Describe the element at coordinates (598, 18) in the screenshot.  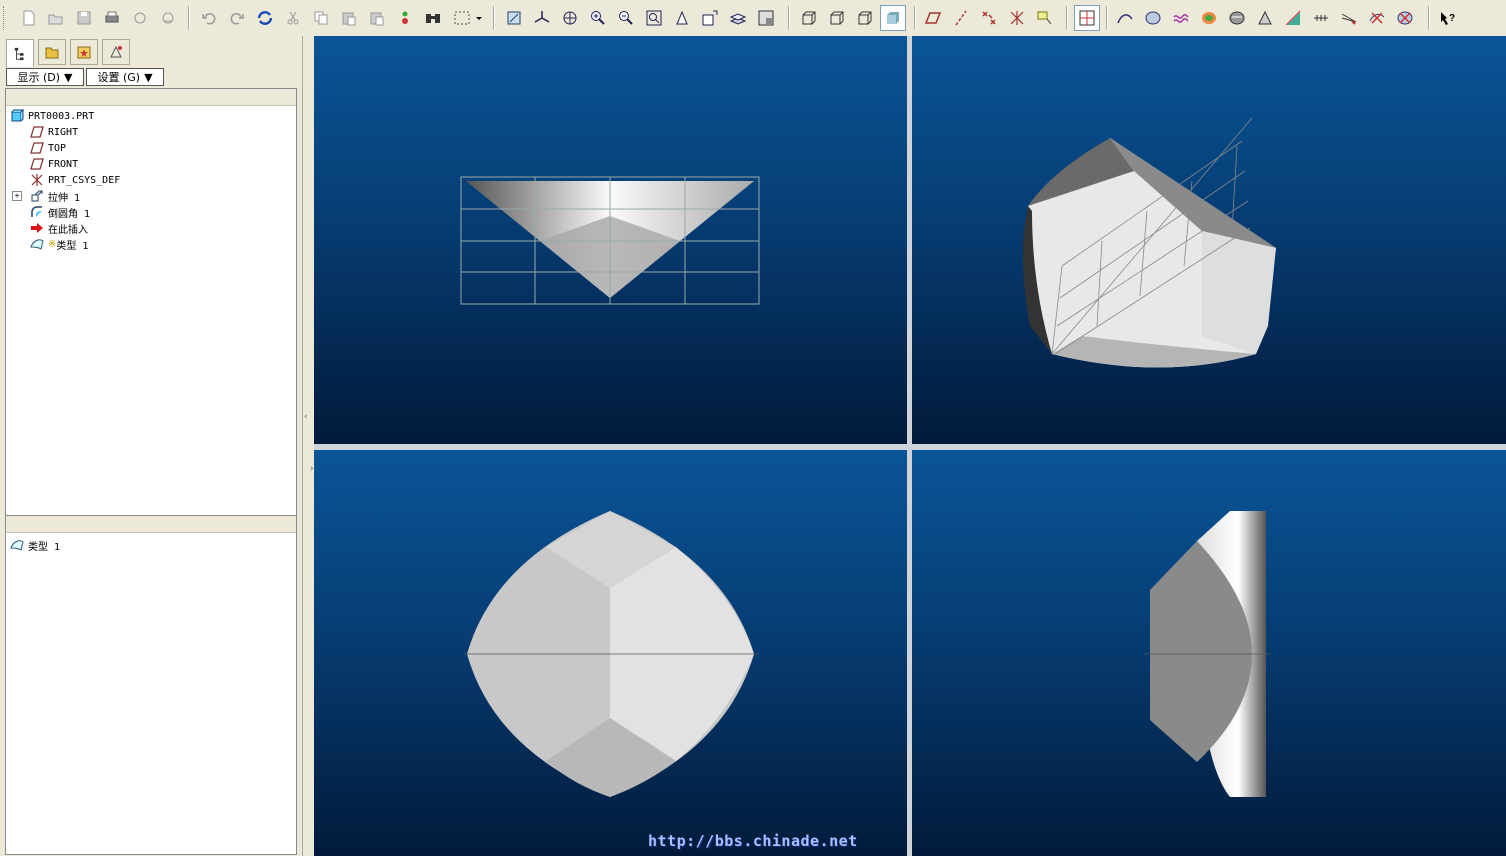
I see `zoom-in-icon` at that location.